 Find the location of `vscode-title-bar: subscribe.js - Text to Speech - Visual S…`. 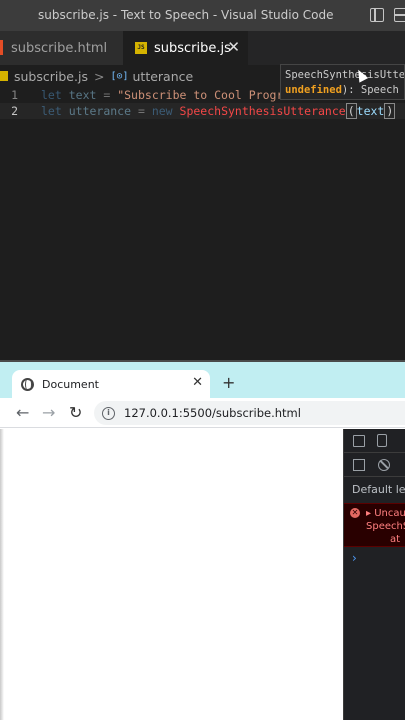

vscode-title-bar: subscribe.js - Text to Speech - Visual S… is located at coordinates (202, 15).